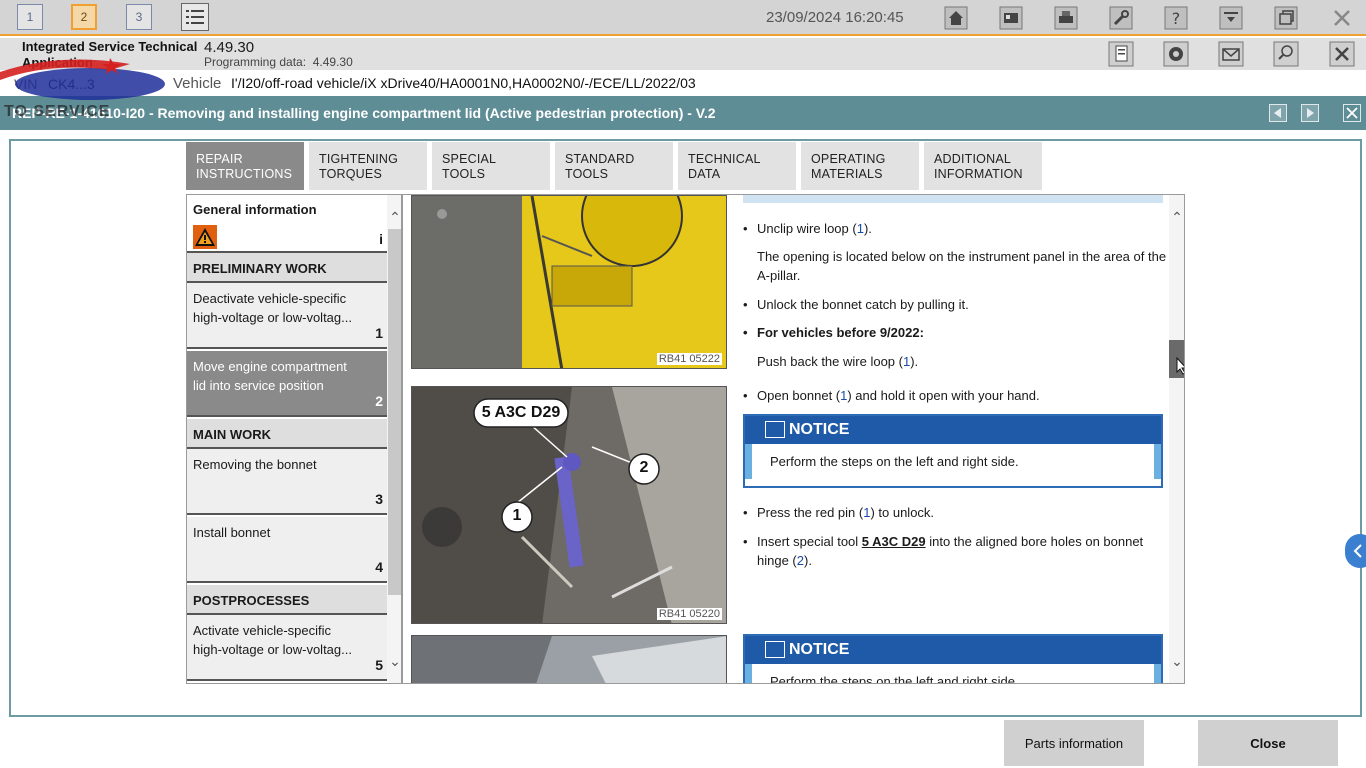  What do you see at coordinates (1231, 18) in the screenshot?
I see `dropdown-panel-icon` at bounding box center [1231, 18].